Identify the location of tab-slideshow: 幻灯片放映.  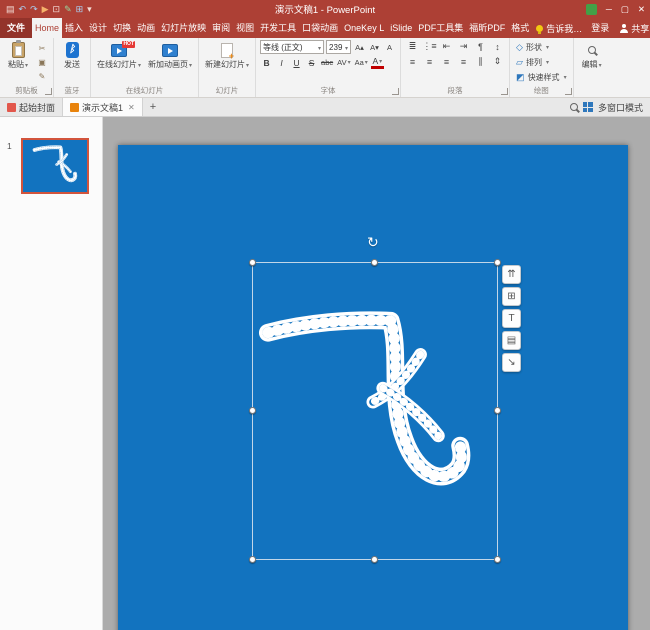
(183, 28).